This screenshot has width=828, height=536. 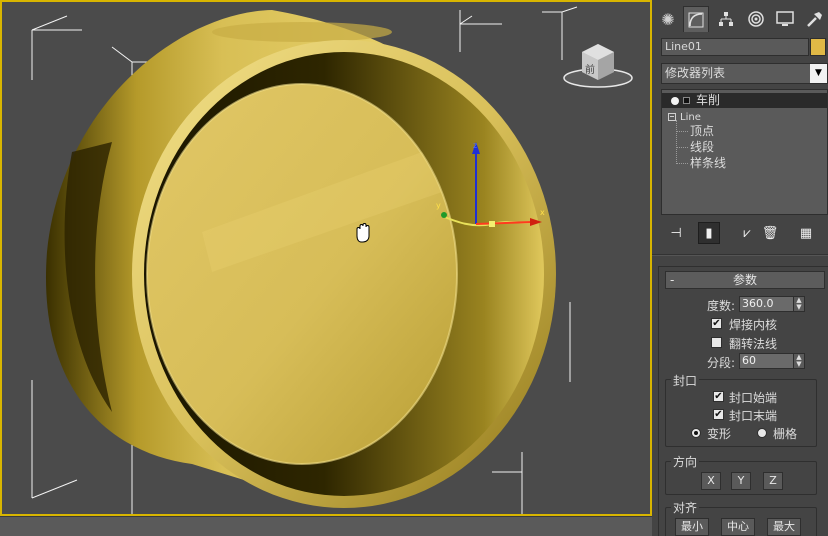 I want to click on cap-end-checkbox: ✔, so click(x=718, y=414).